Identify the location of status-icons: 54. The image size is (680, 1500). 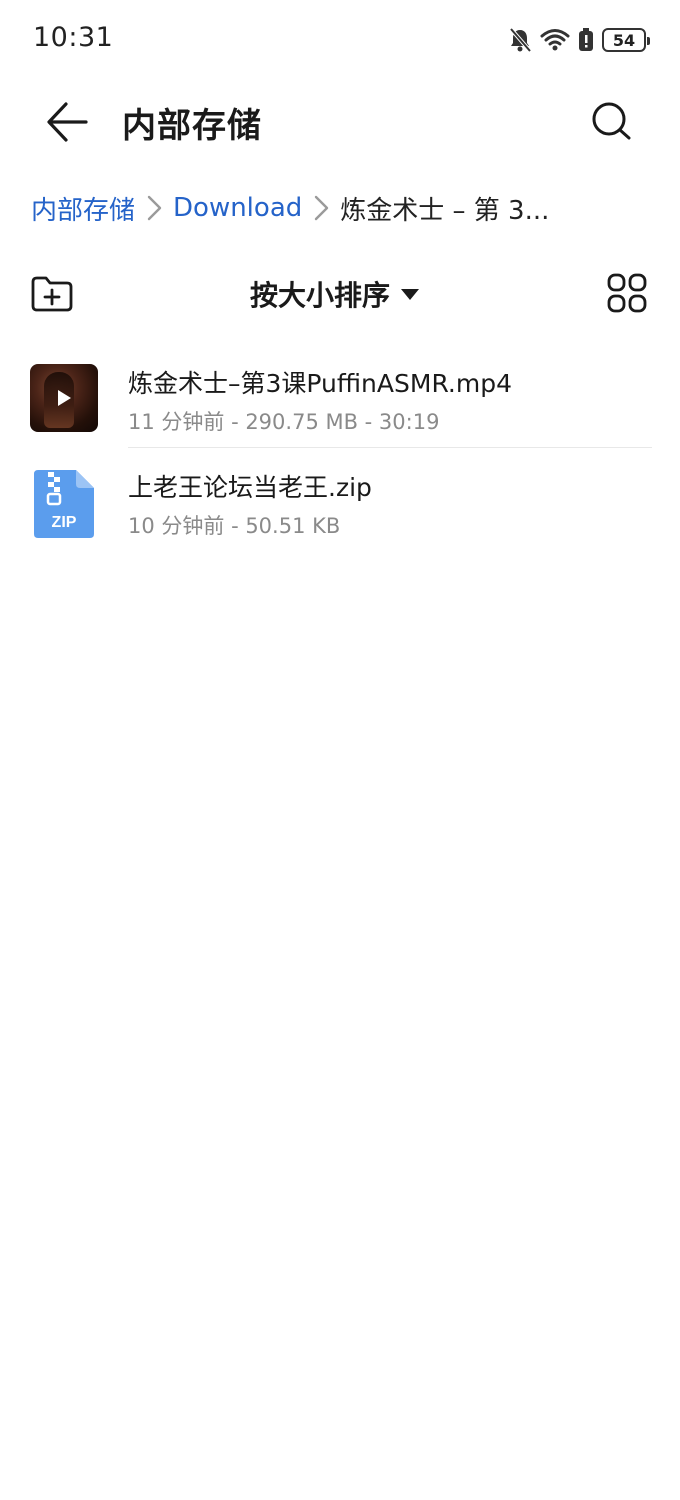
(579, 40).